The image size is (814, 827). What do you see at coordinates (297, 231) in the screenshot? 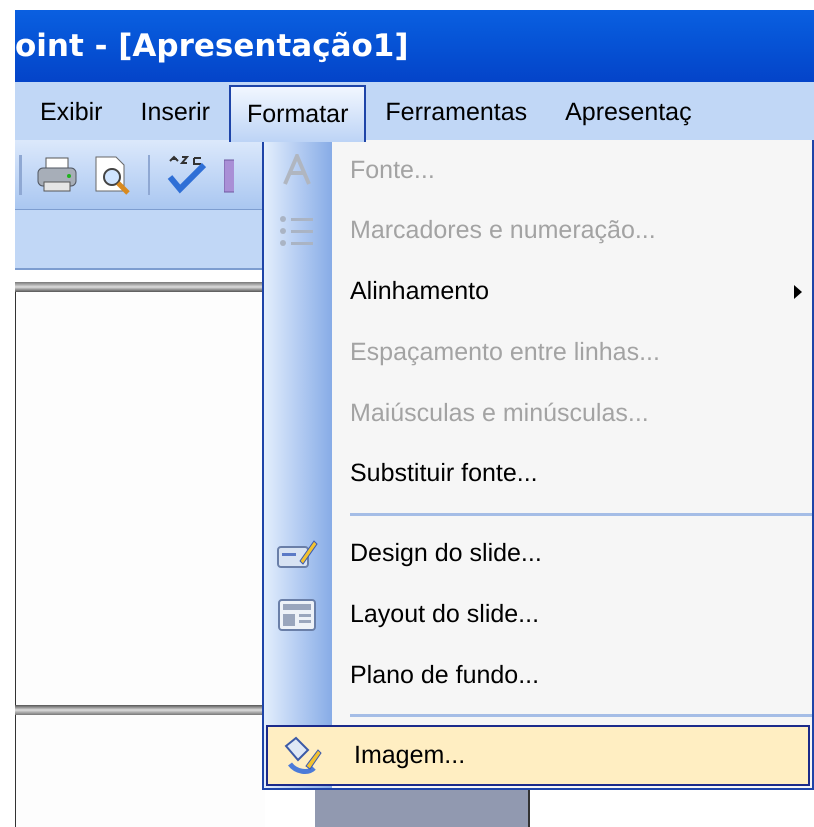
I see `bullet-list-icon` at bounding box center [297, 231].